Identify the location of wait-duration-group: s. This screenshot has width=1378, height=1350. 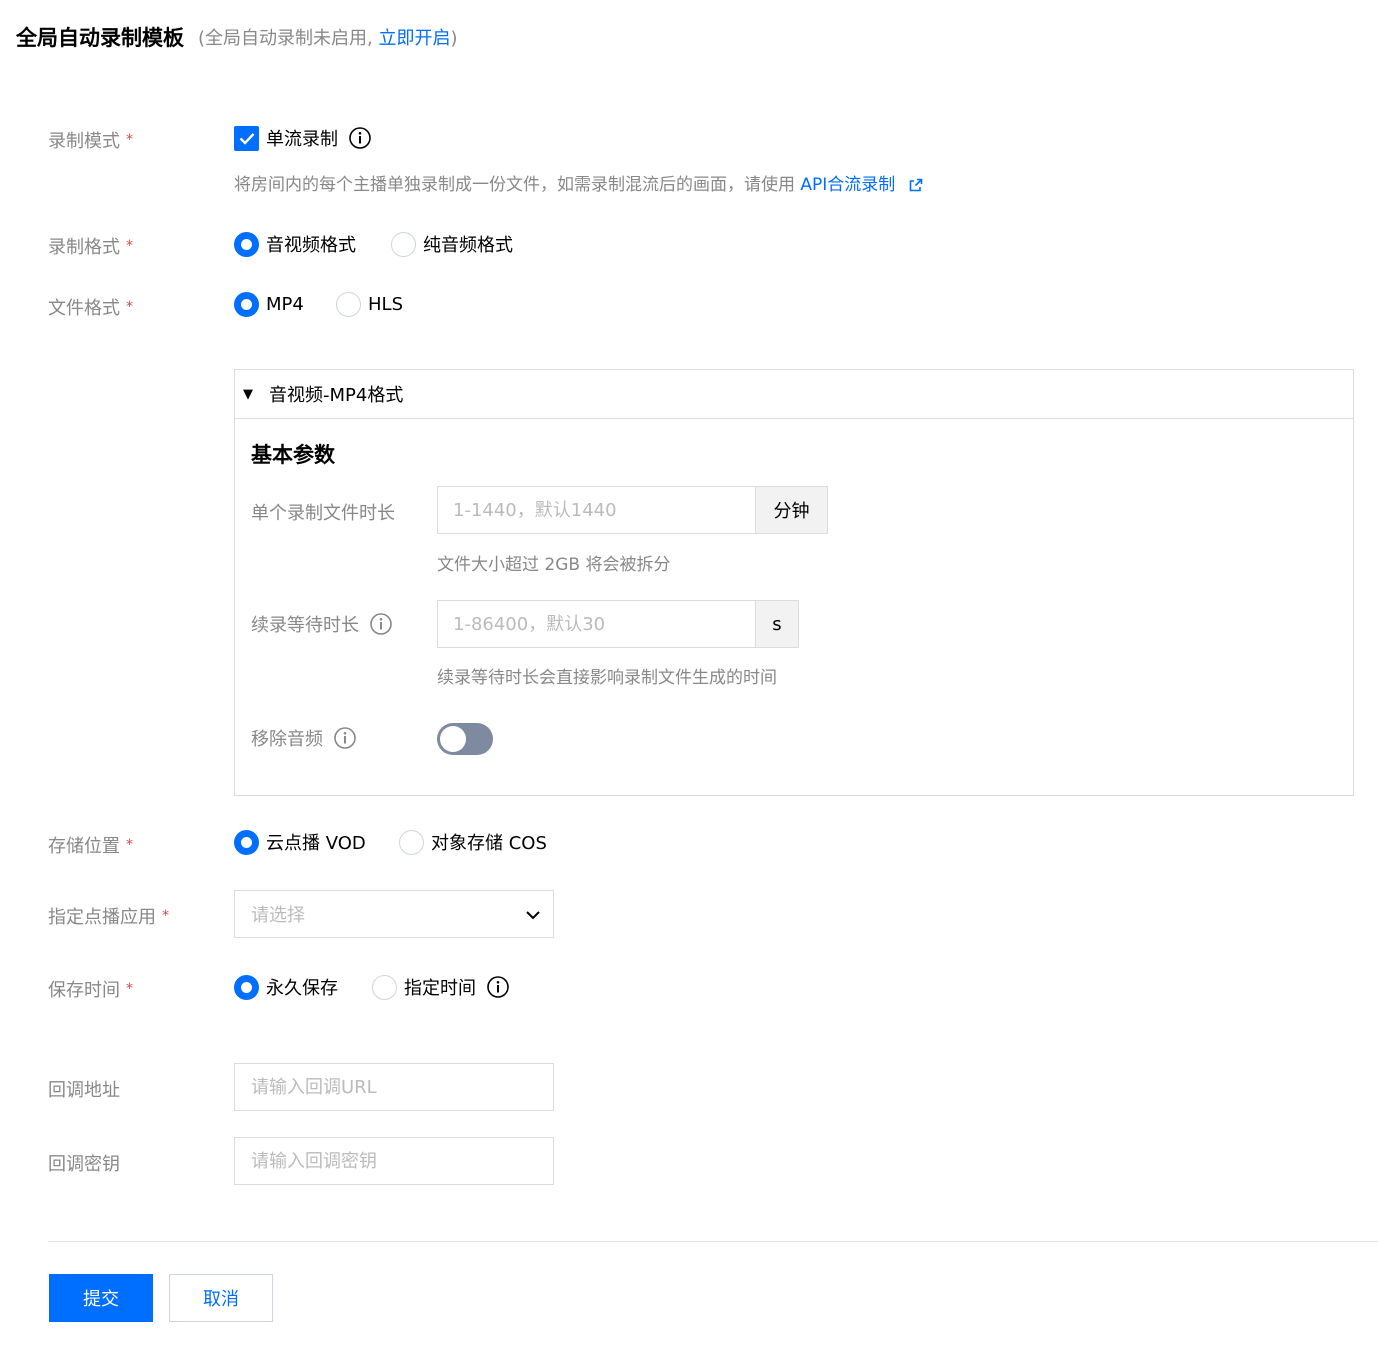
(618, 624).